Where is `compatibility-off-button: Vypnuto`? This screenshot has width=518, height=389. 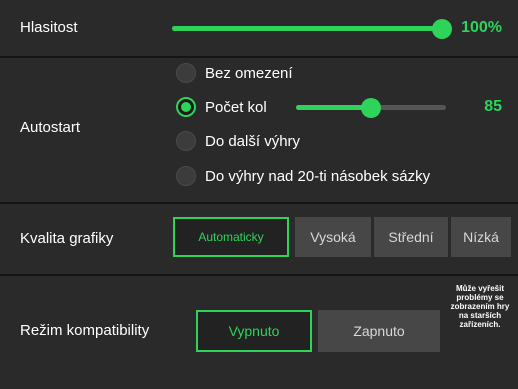 compatibility-off-button: Vypnuto is located at coordinates (254, 331).